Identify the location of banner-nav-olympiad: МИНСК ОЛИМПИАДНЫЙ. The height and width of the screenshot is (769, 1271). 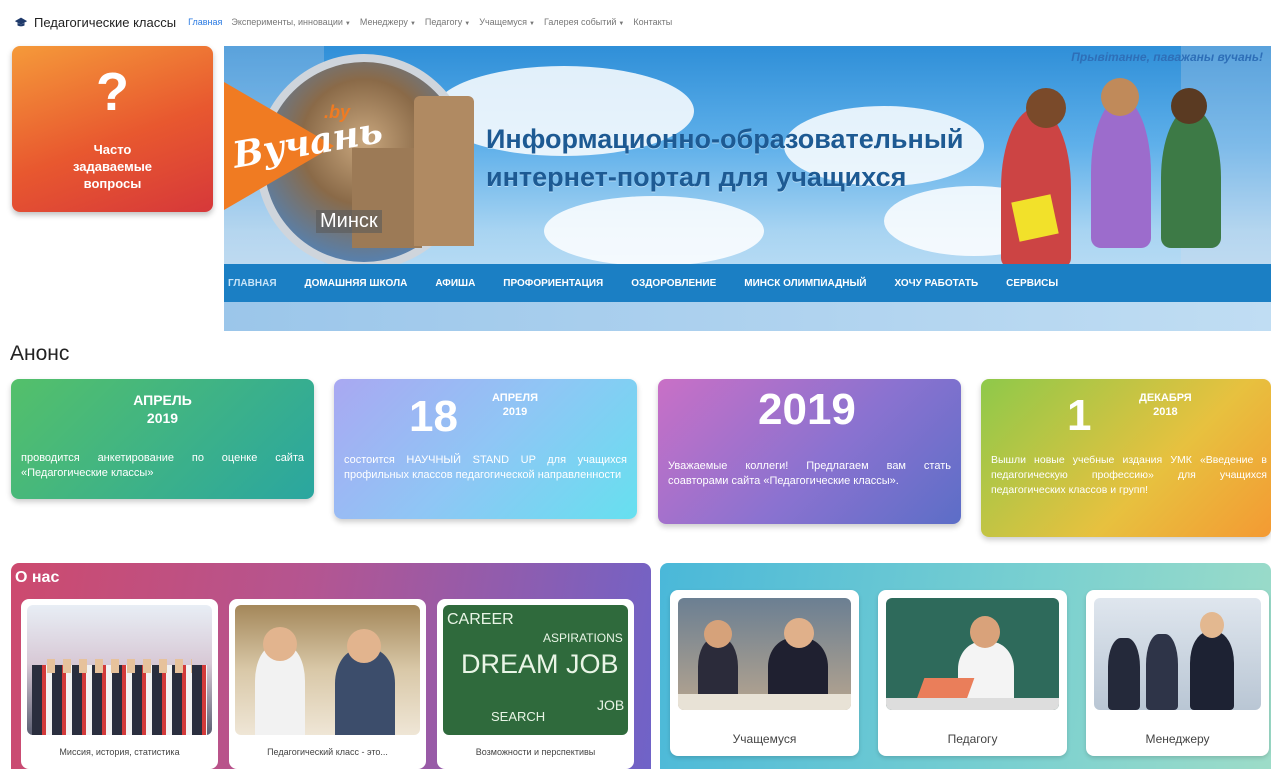
(805, 283).